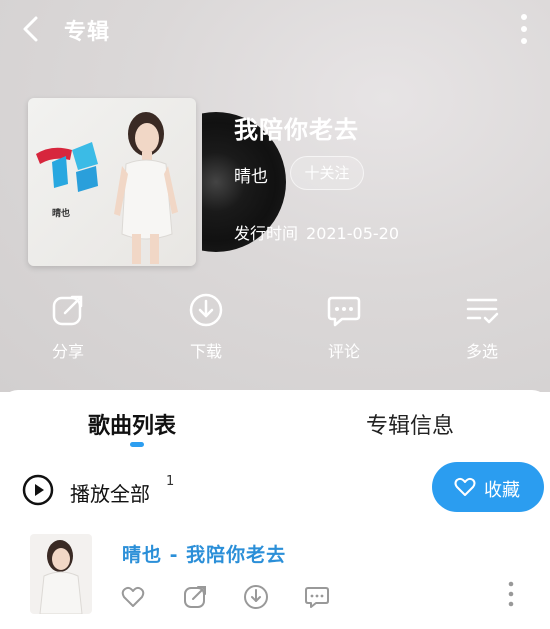 Image resolution: width=550 pixels, height=629 pixels. What do you see at coordinates (327, 173) in the screenshot?
I see `follow-button: 十关注` at bounding box center [327, 173].